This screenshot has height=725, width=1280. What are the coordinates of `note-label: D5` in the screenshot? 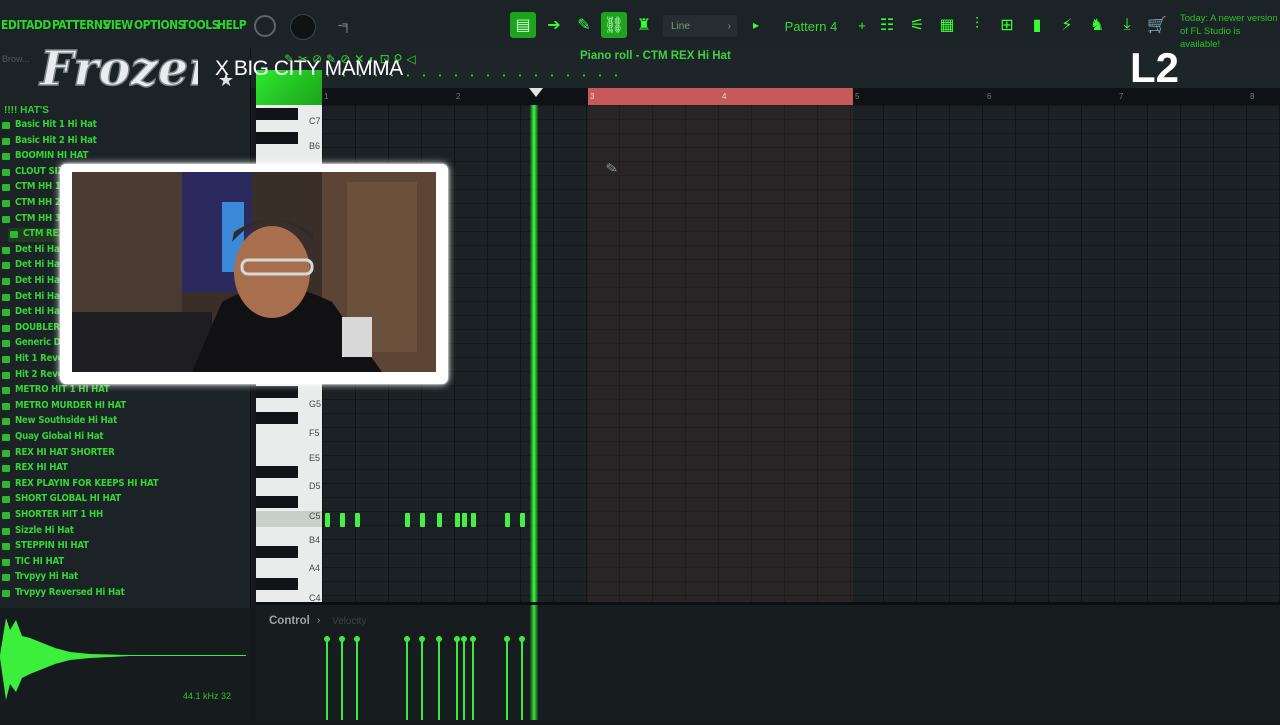 It's located at (315, 486).